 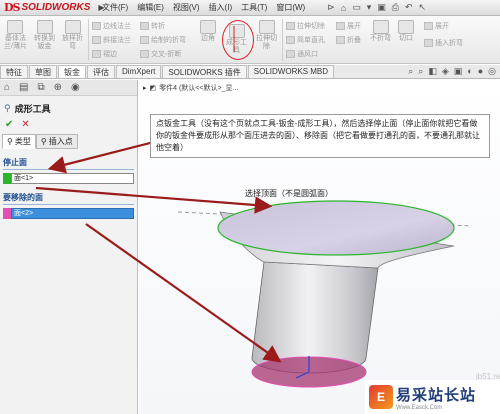 I want to click on top-face-stop, so click(x=336, y=228).